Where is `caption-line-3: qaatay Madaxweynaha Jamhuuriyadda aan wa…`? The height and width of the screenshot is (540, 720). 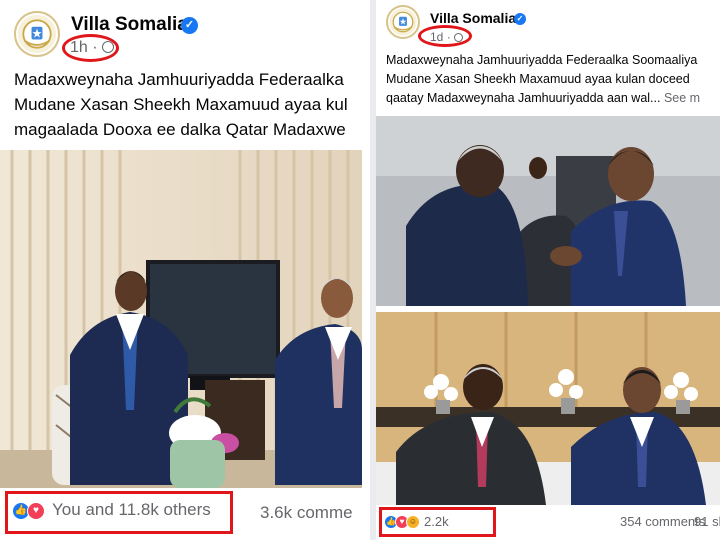 caption-line-3: qaatay Madaxweynaha Jamhuuriyadda aan wa… is located at coordinates (553, 98).